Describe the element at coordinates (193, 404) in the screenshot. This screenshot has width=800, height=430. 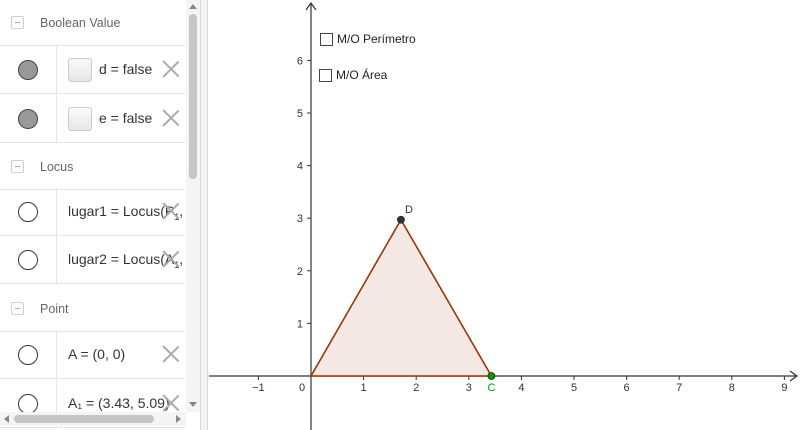
I see `scroll-down-icon` at that location.